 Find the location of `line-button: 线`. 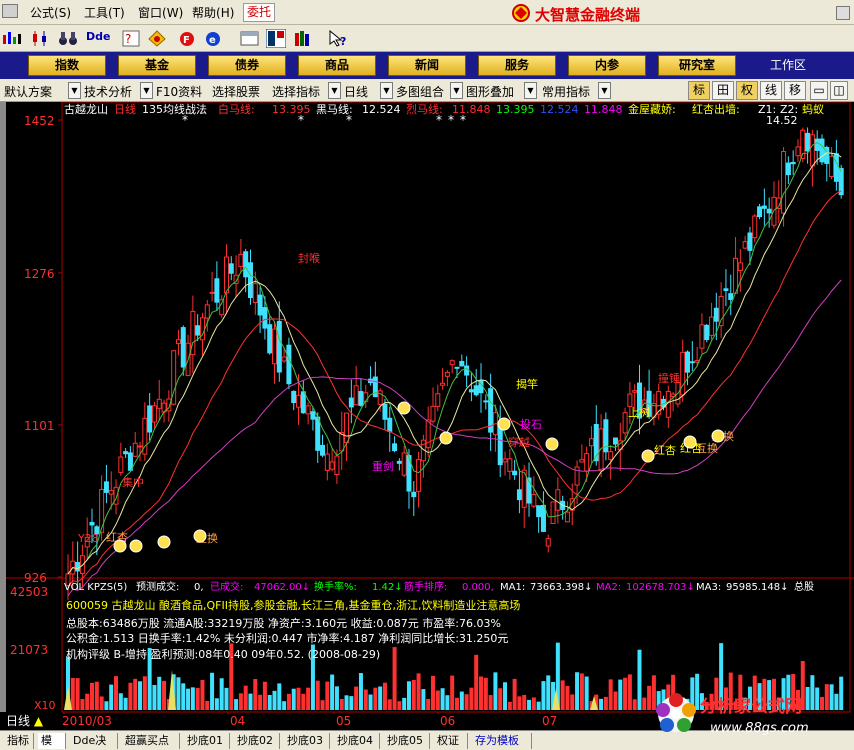

line-button: 线 is located at coordinates (771, 90).